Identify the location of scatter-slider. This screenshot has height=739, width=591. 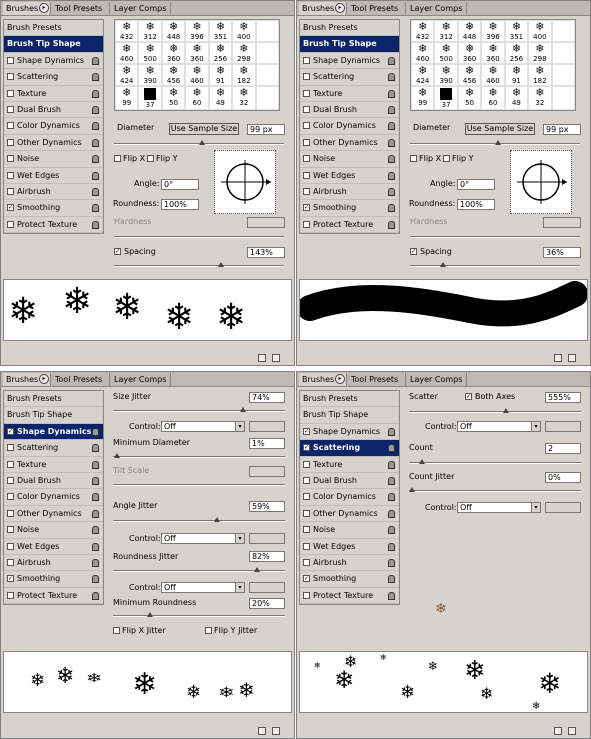
(495, 410).